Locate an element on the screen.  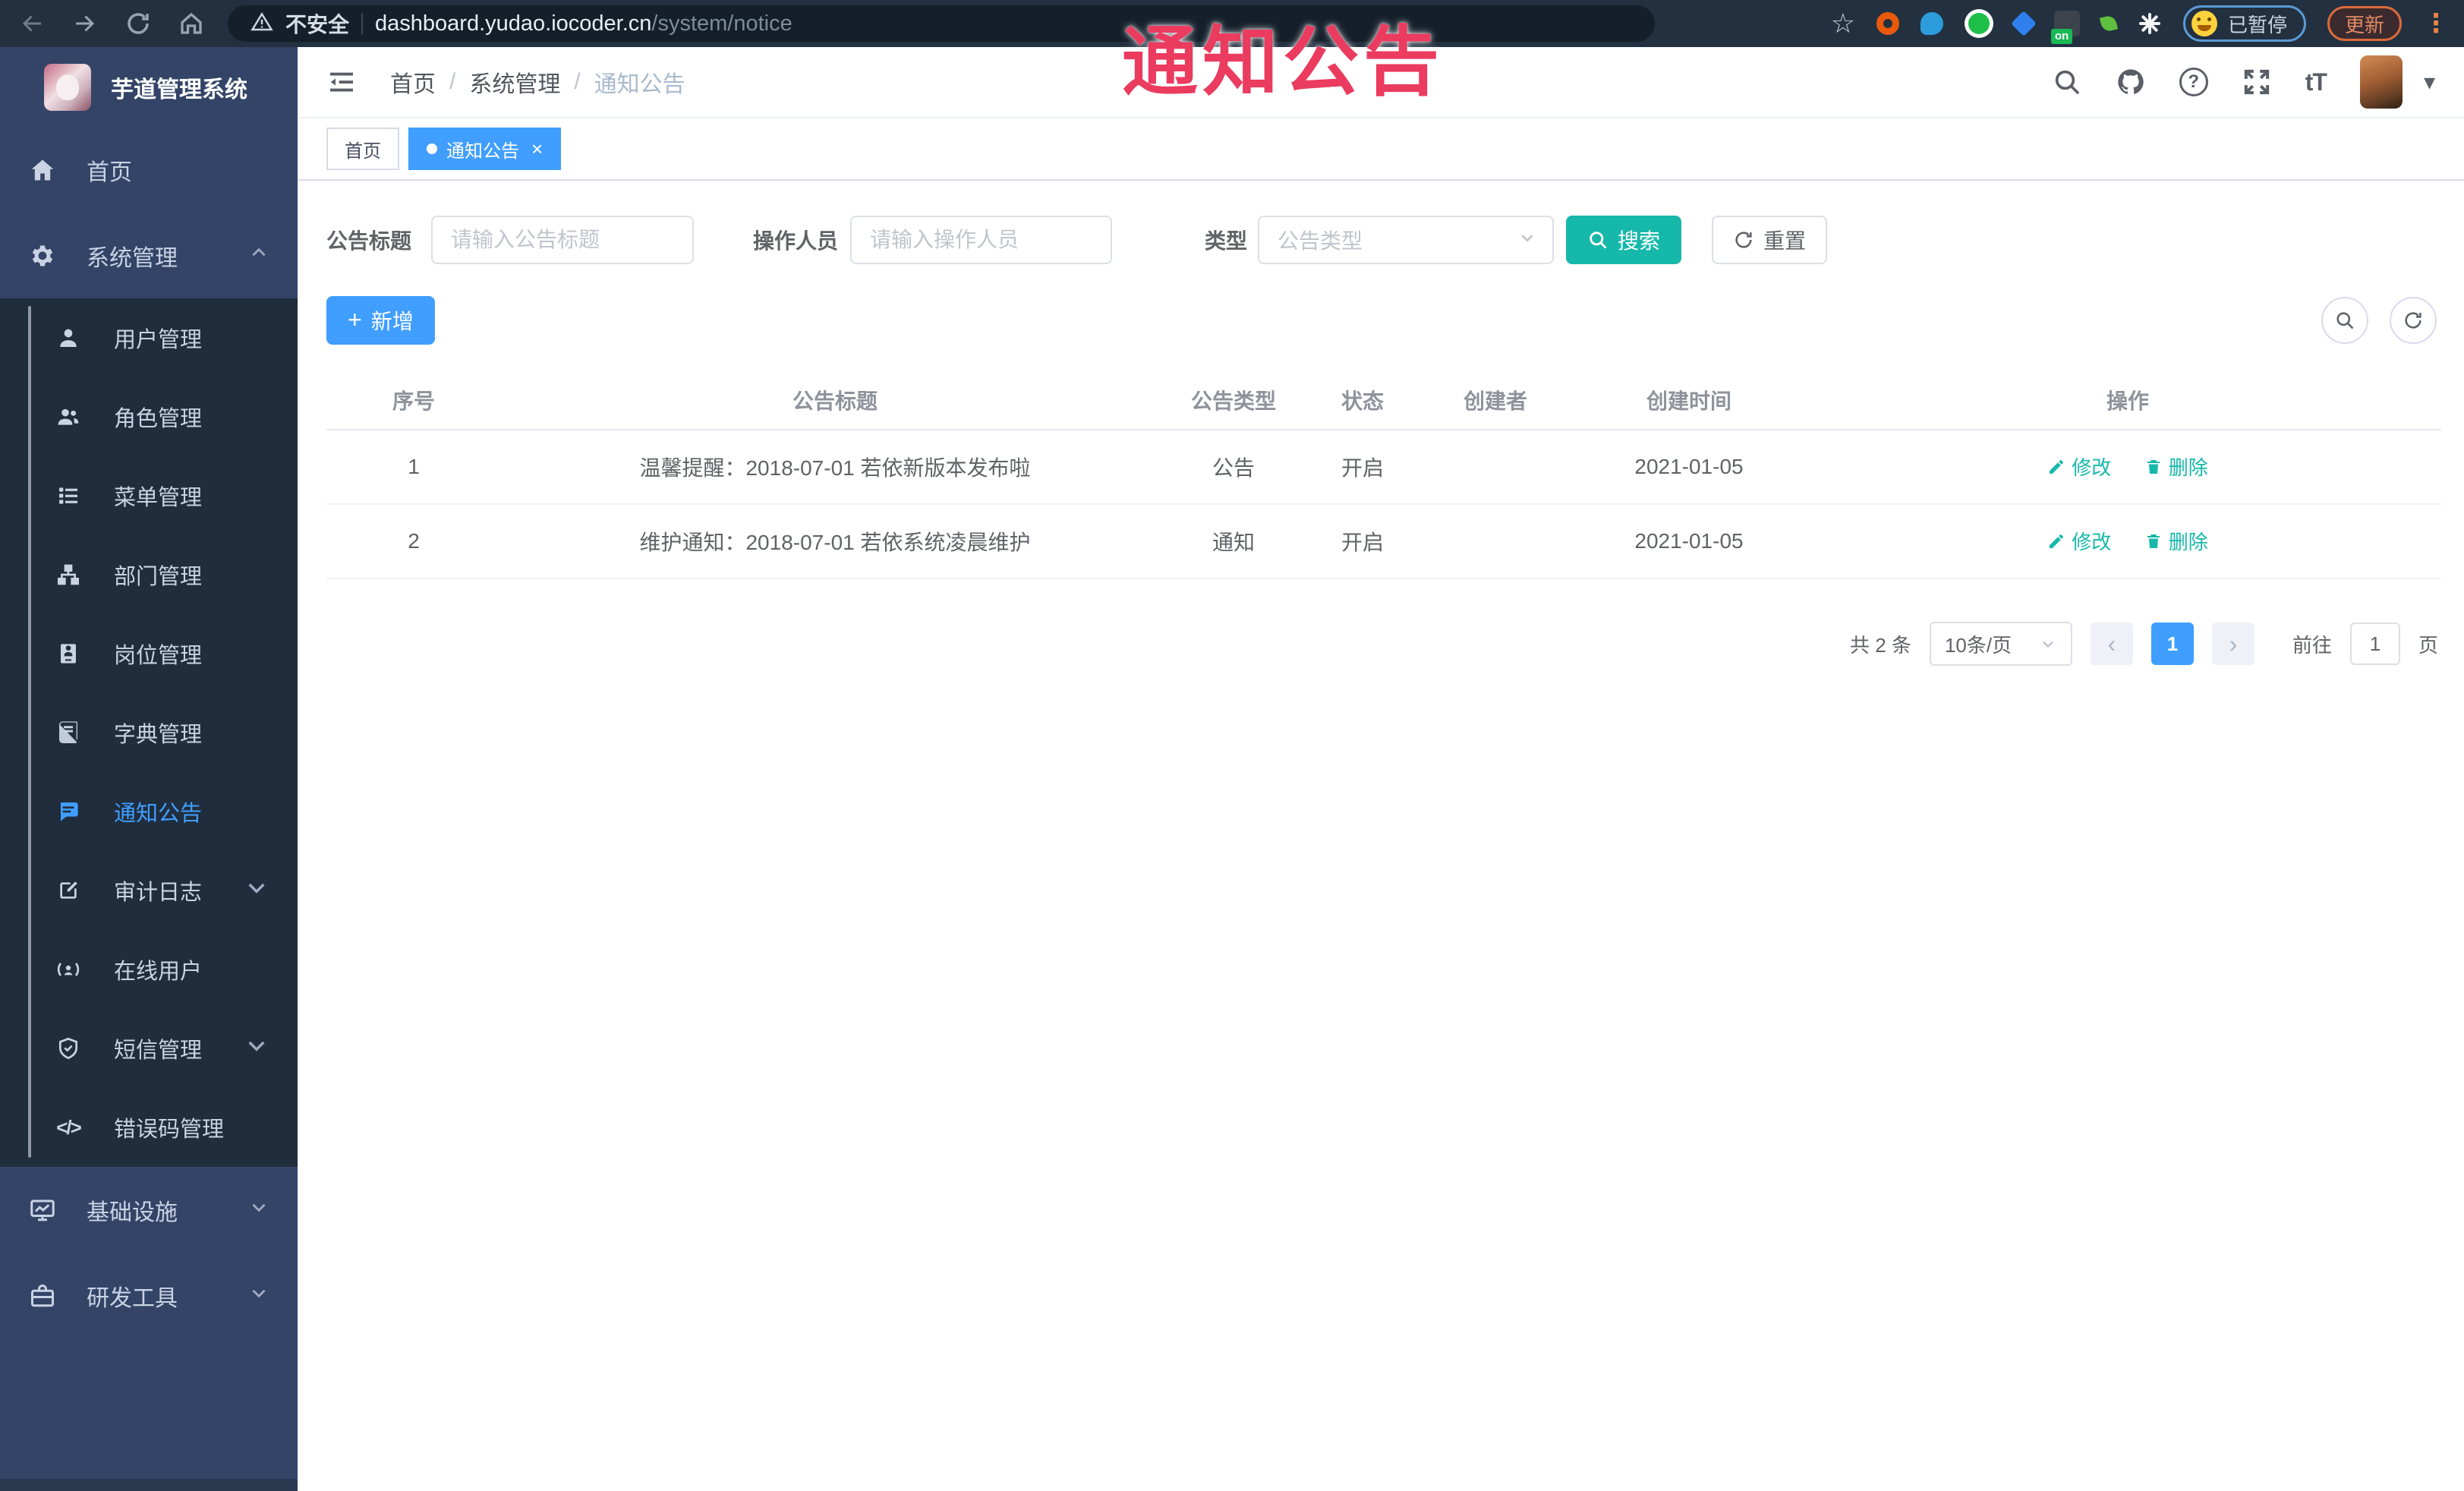
browser-menu-icon: ⋮ is located at coordinates (2436, 23).